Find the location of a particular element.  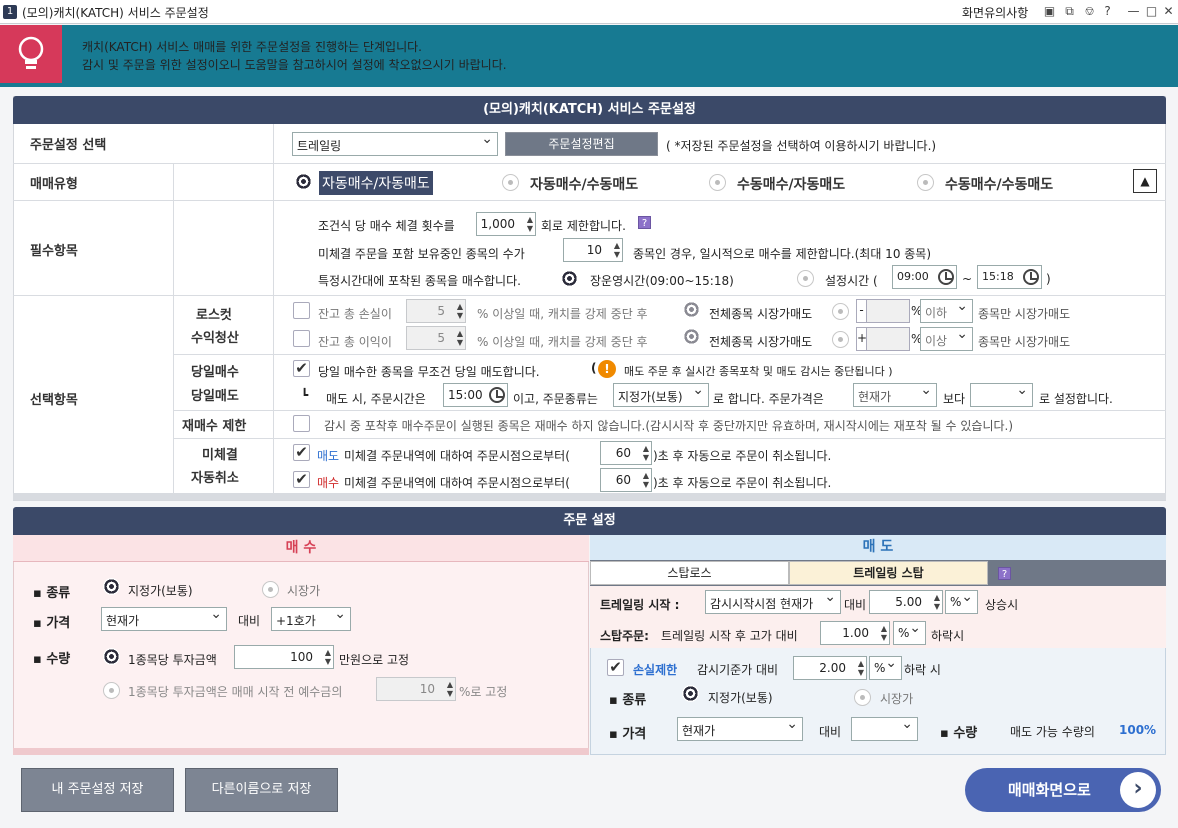

unfilled-buy-seconds-input: 60 ▲ ▼ is located at coordinates (626, 480).